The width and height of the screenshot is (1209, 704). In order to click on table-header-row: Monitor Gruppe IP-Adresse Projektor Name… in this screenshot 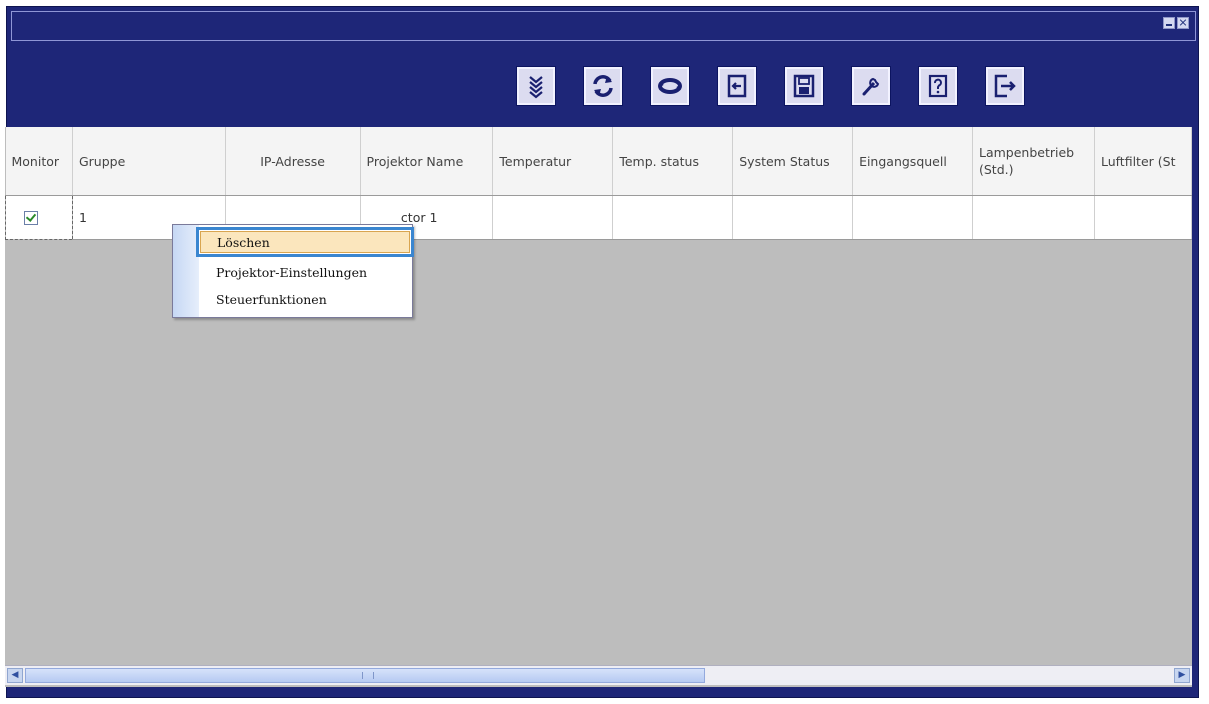, I will do `click(598, 161)`.